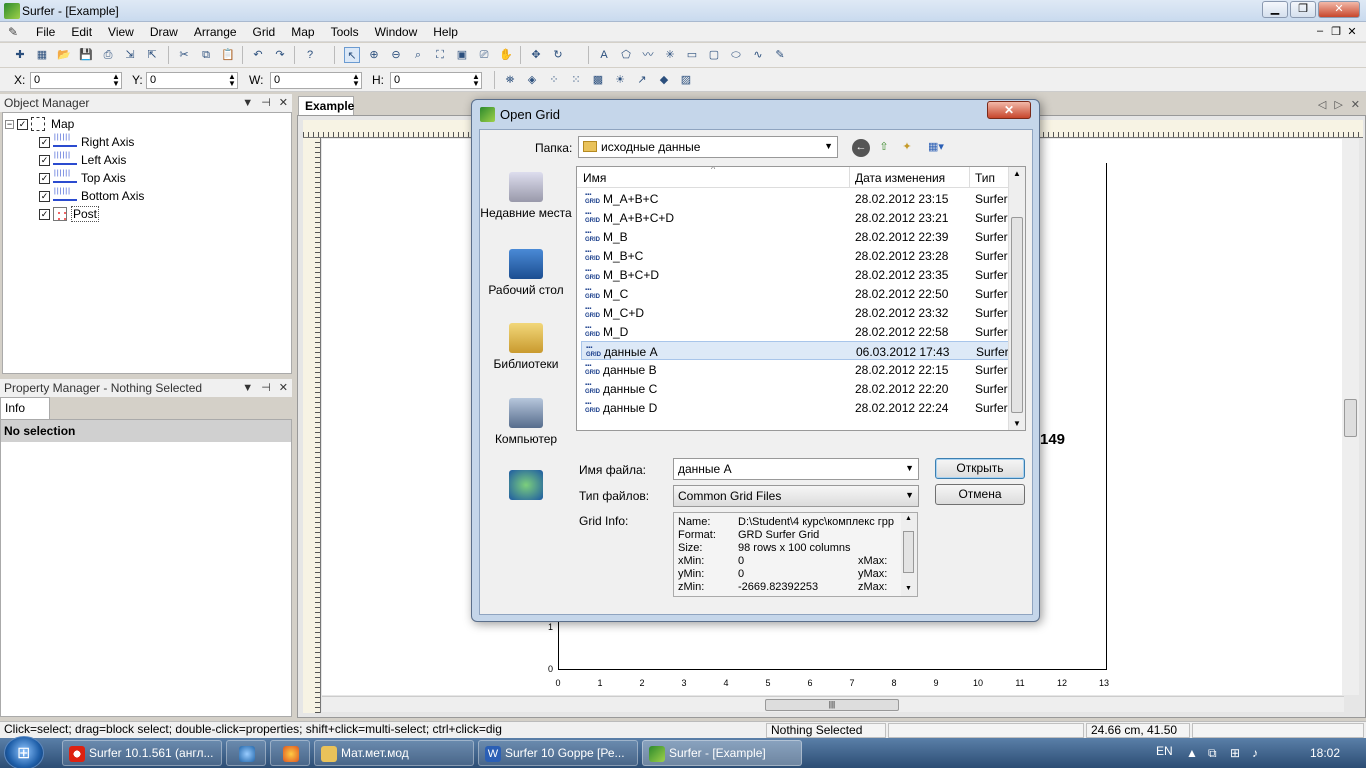  What do you see at coordinates (1322, 105) in the screenshot?
I see `tab-prev-icon: ◁` at bounding box center [1322, 105].